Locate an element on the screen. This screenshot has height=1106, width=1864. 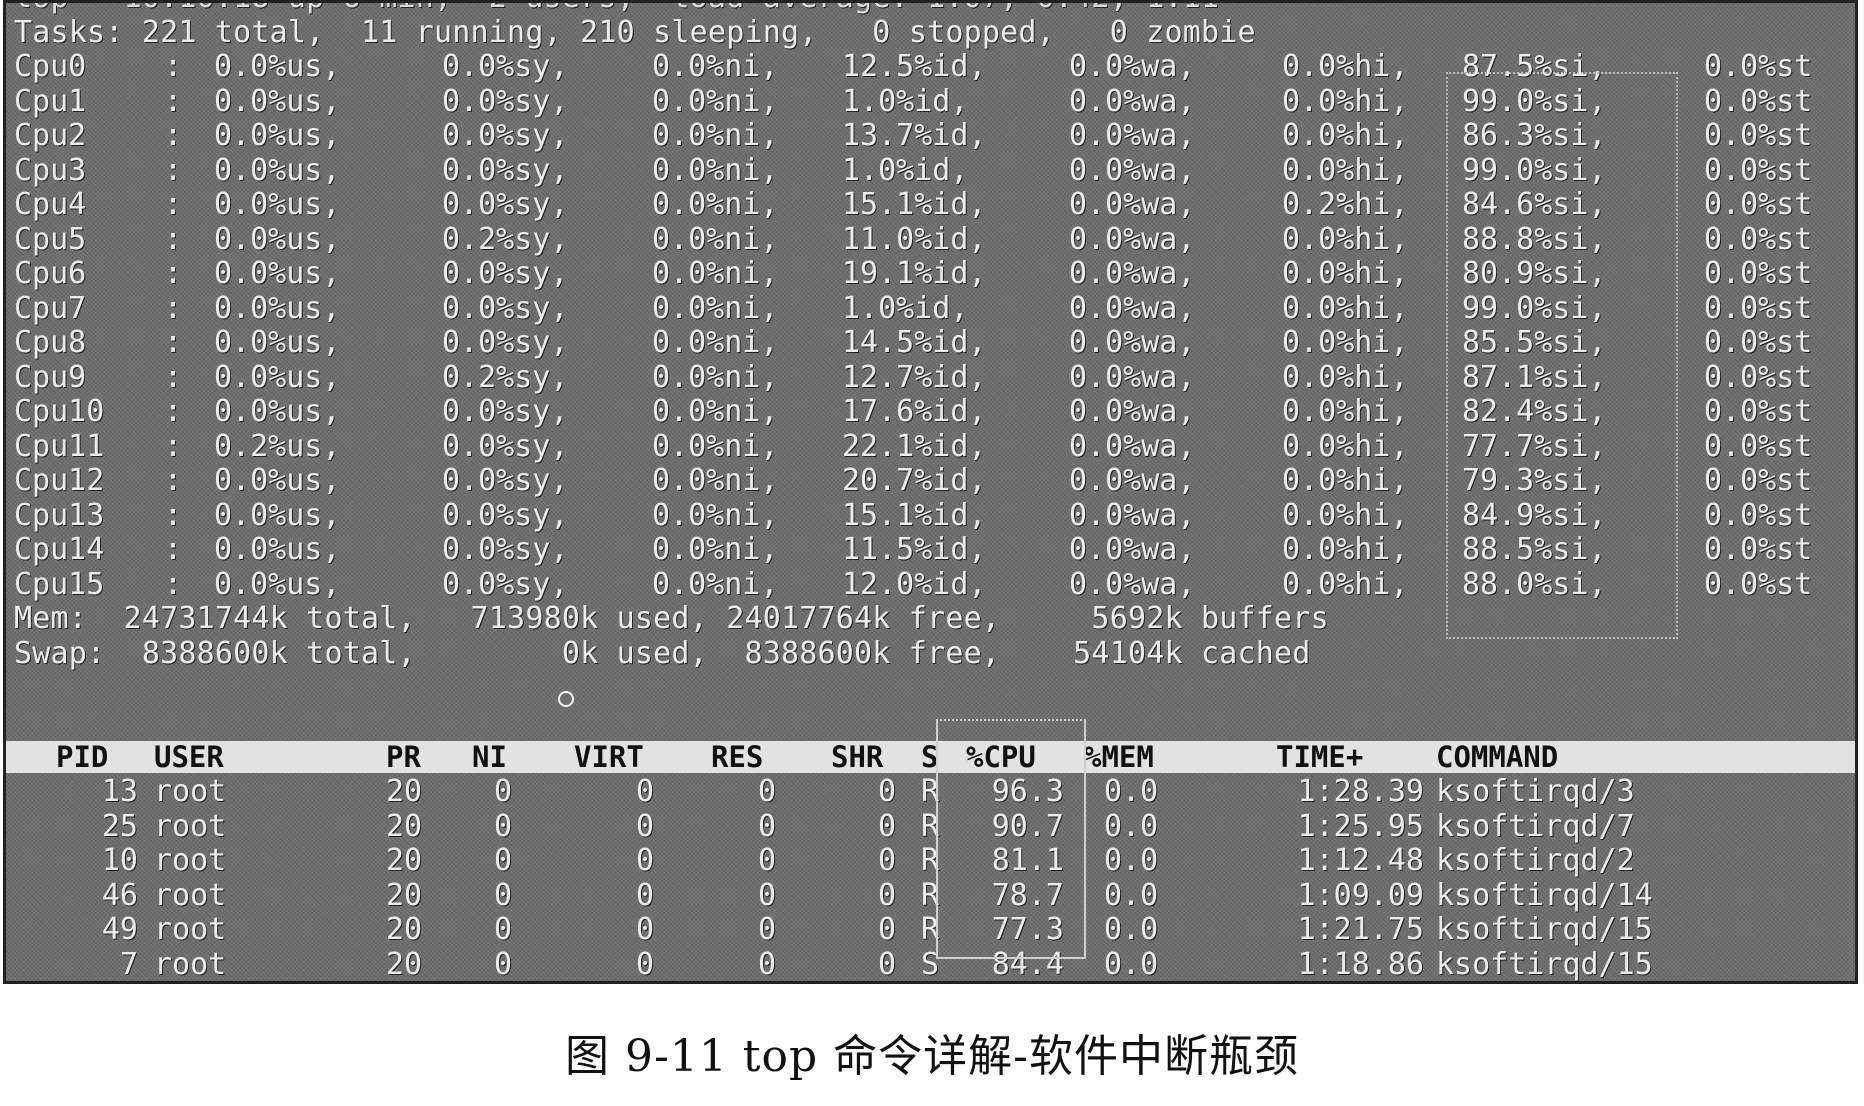
cpu-hi: 0.2%hi, is located at coordinates (1345, 204).